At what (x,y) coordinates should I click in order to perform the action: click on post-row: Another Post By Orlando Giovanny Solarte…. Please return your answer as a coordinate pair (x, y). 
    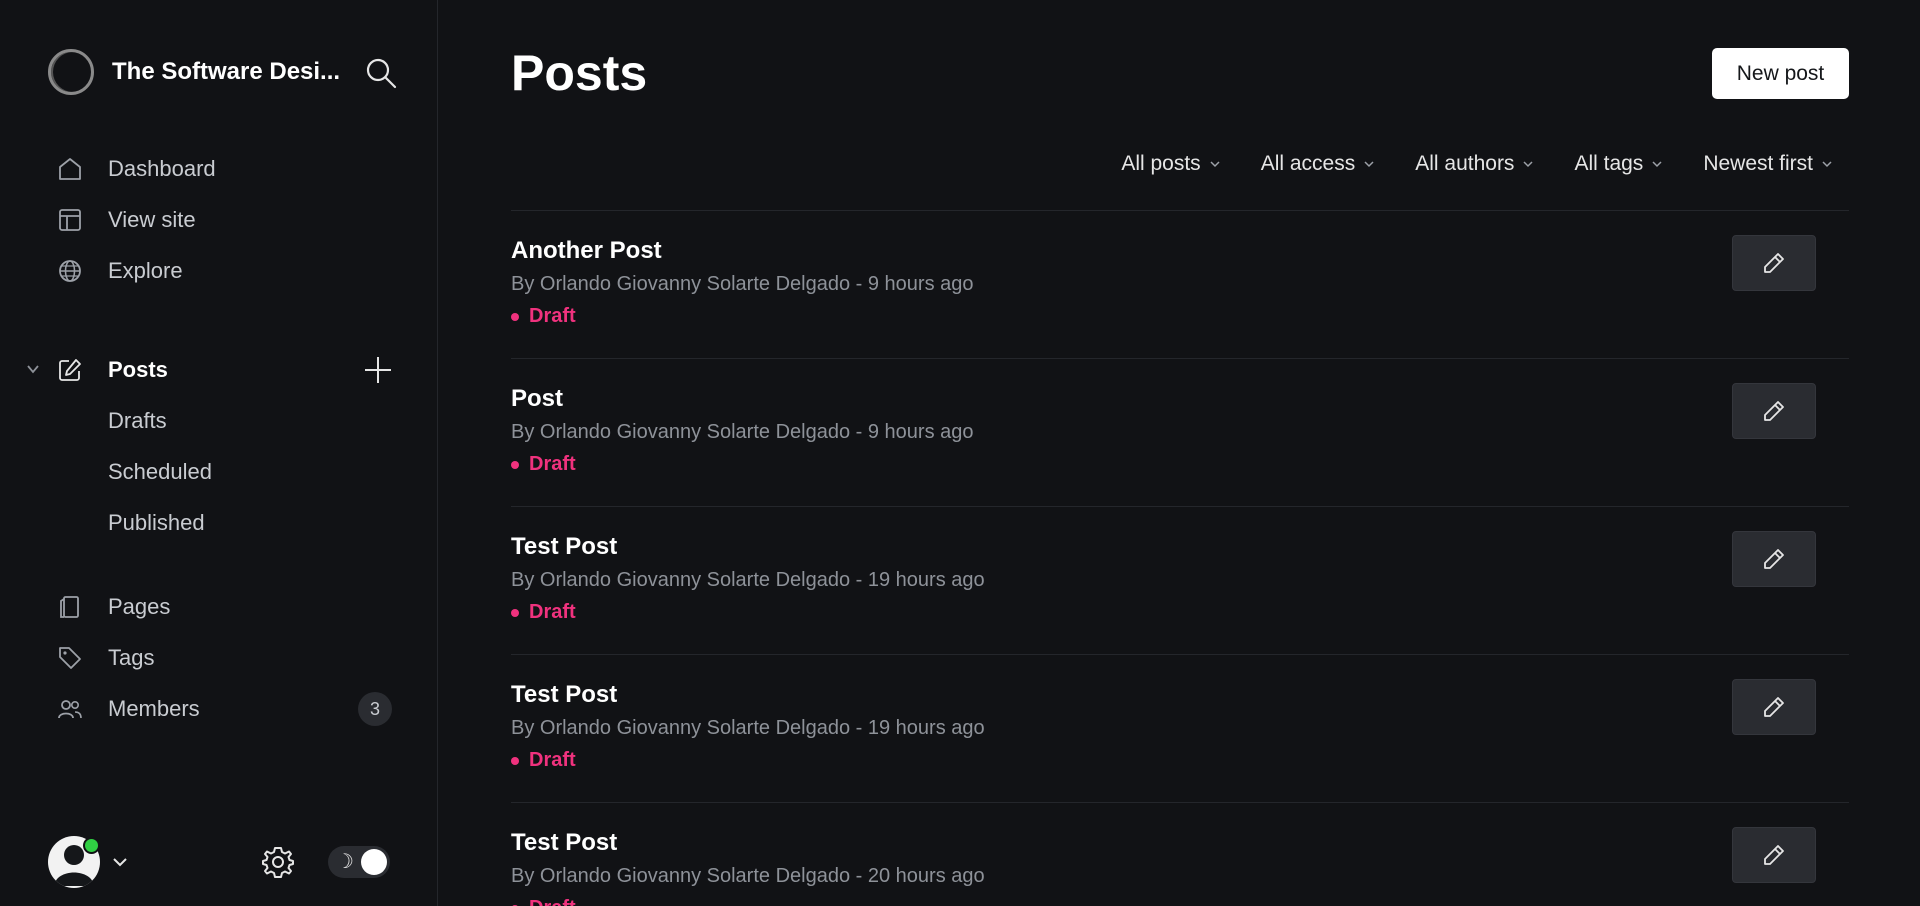
    Looking at the image, I should click on (1180, 285).